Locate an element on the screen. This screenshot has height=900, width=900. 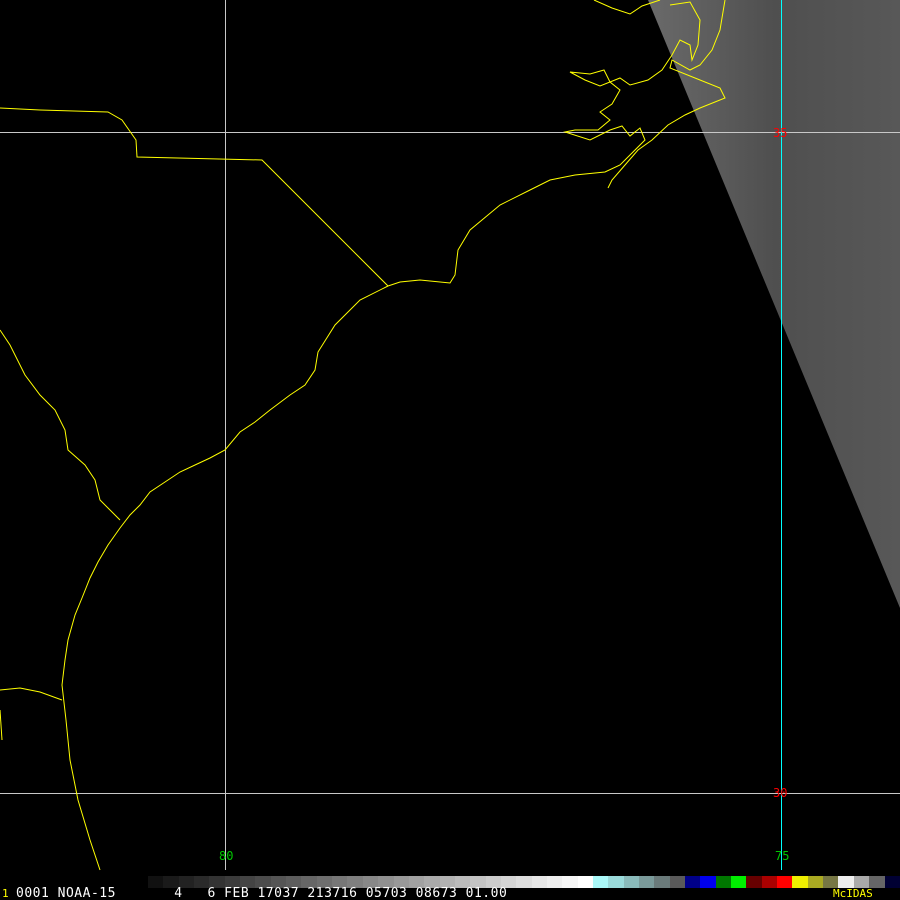
frame-number: 1 is located at coordinates (5, 893).